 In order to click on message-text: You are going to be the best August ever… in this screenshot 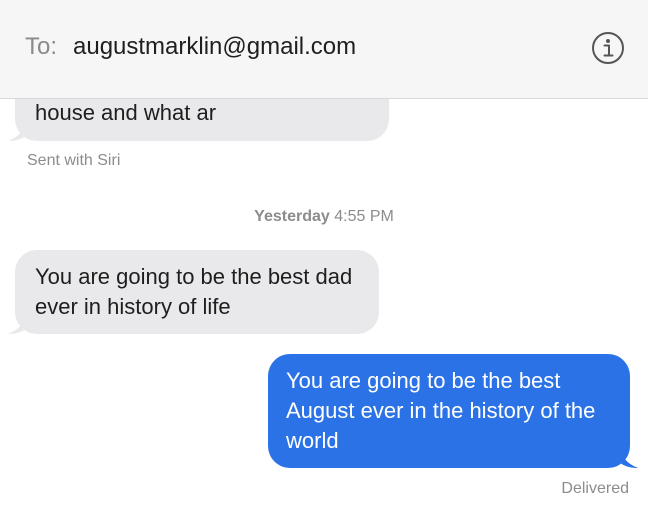, I will do `click(441, 410)`.